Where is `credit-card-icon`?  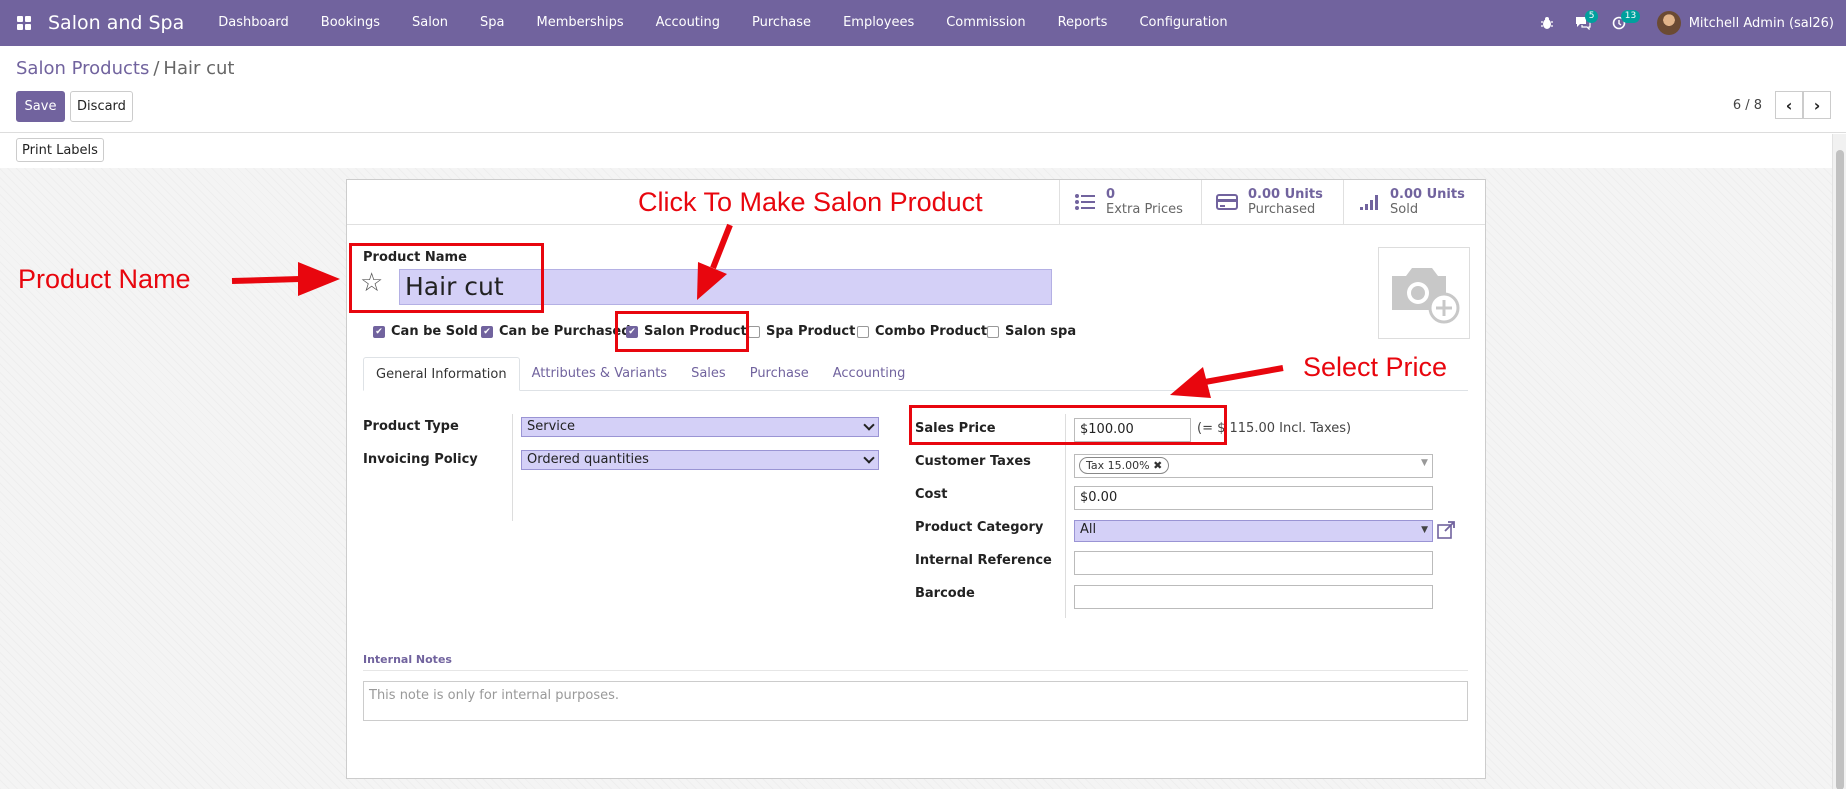
credit-card-icon is located at coordinates (1227, 202).